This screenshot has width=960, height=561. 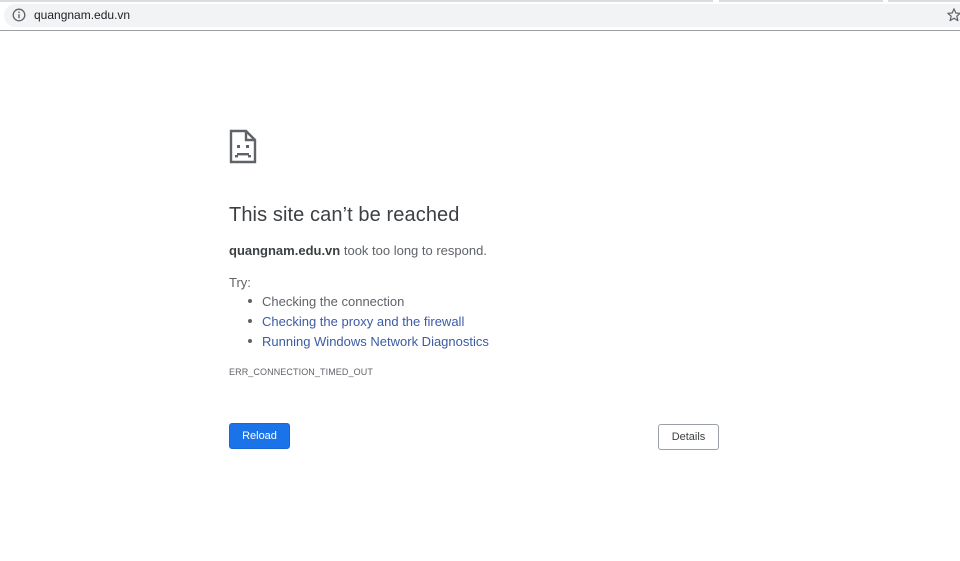 I want to click on error-summary-text: took too long to respond., so click(x=413, y=250).